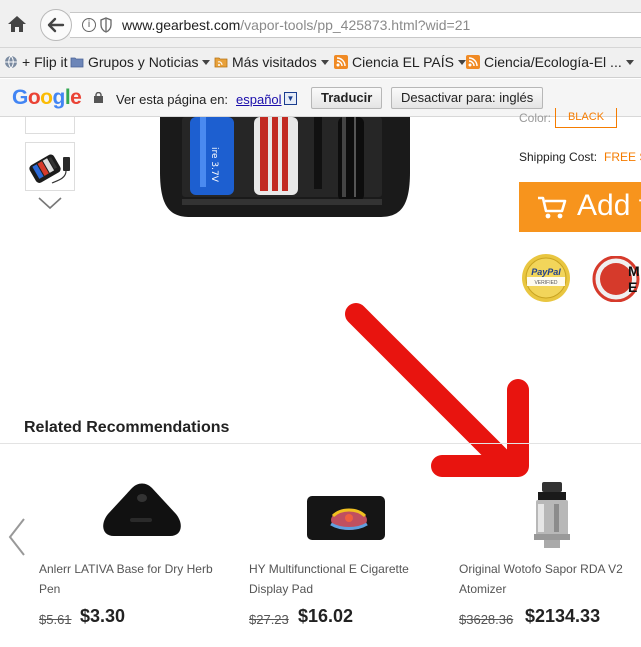 This screenshot has height=647, width=641. What do you see at coordinates (546, 272) in the screenshot?
I see `svg-text: PayPal` at bounding box center [546, 272].